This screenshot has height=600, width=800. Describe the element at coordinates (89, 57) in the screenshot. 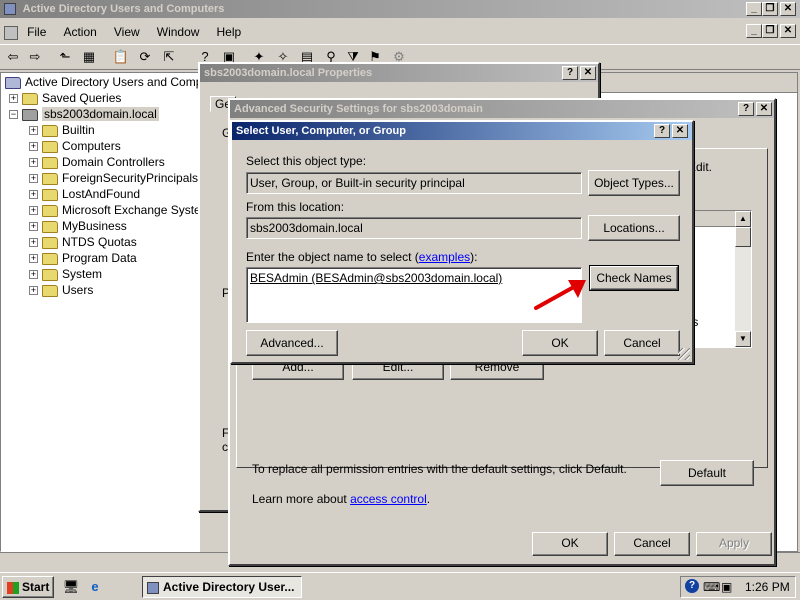

I see `show-tree-icon: ▦` at that location.